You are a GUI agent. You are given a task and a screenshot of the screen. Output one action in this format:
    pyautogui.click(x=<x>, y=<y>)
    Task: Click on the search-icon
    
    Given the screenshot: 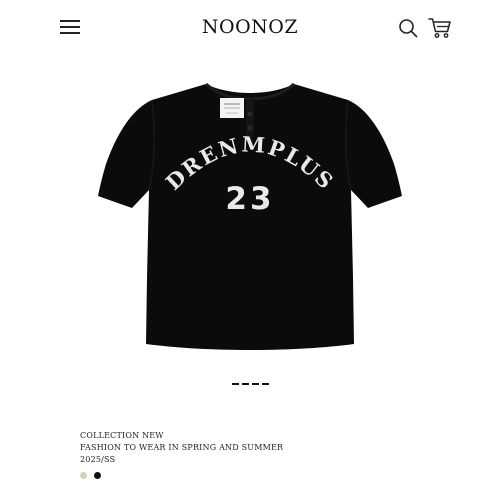 What is the action you would take?
    pyautogui.click(x=408, y=28)
    